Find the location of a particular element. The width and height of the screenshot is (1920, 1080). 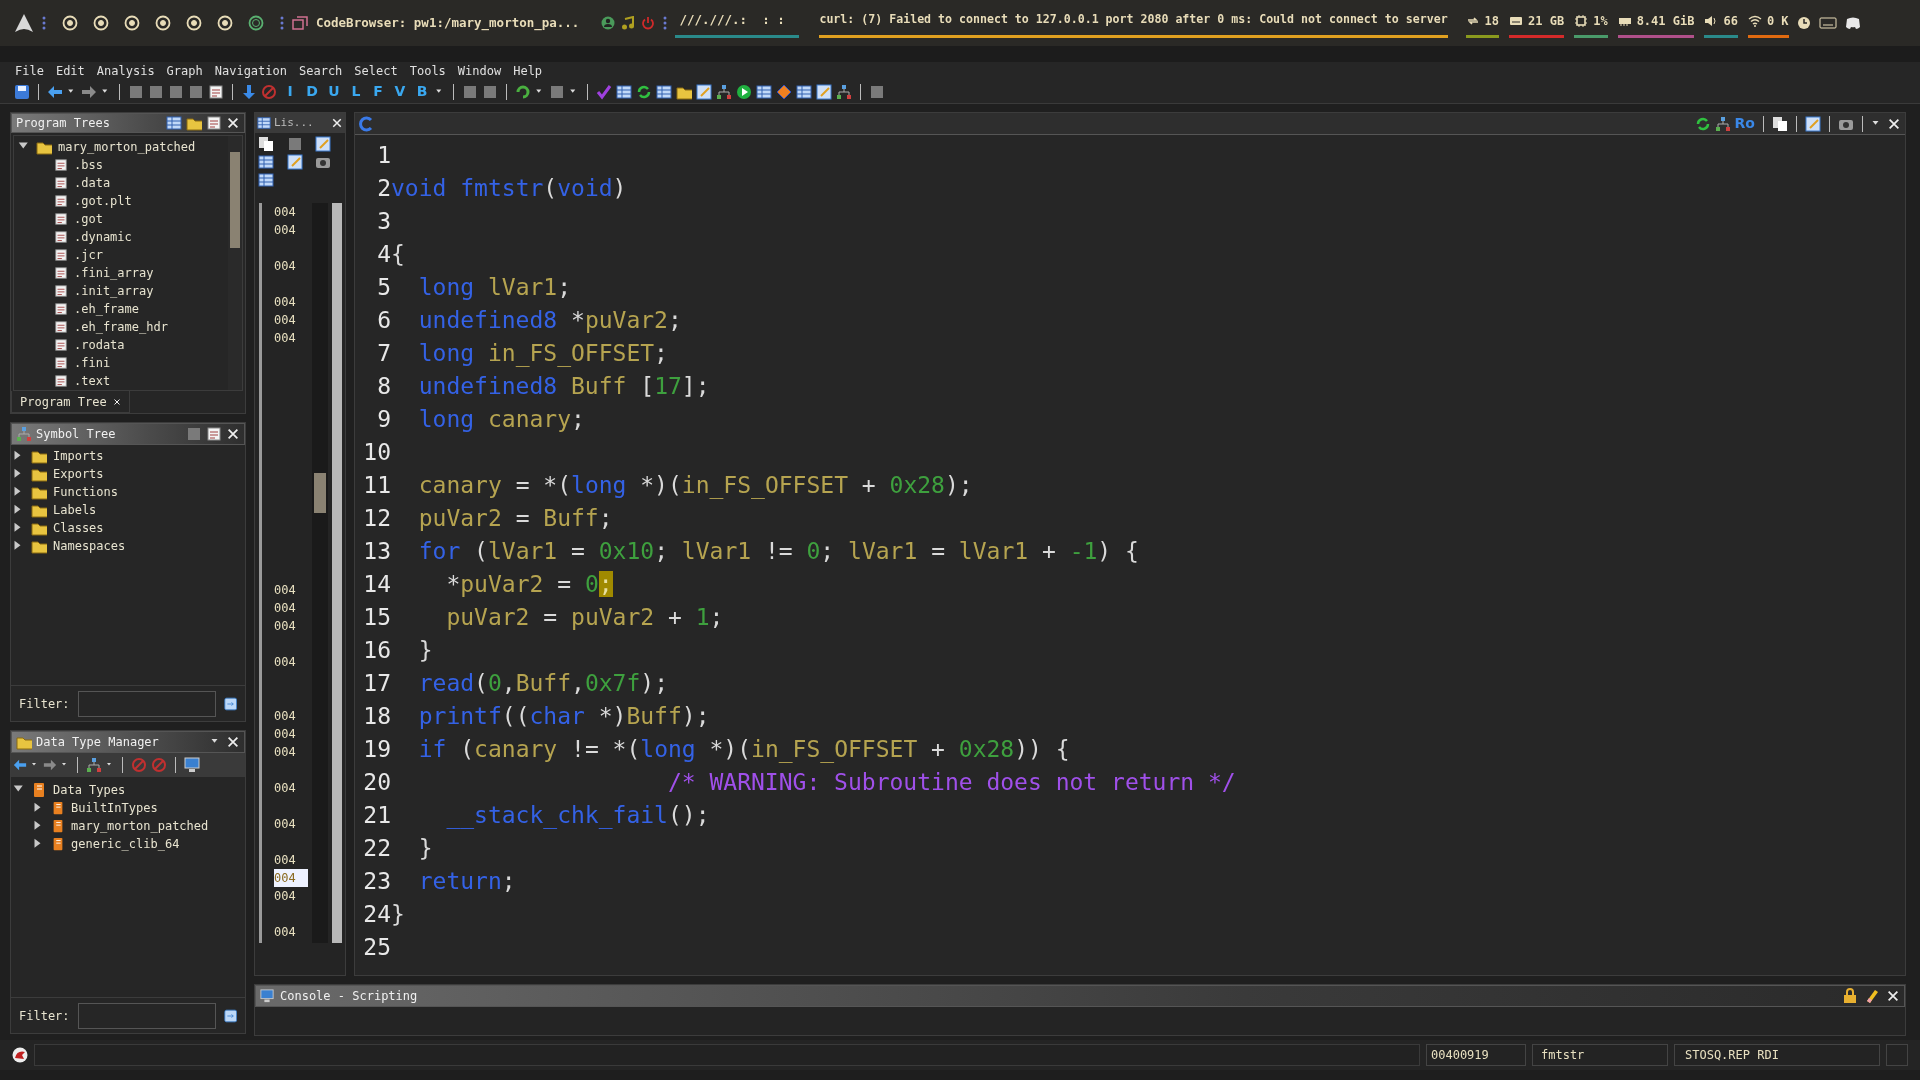

new-tree-icon is located at coordinates (174, 123).